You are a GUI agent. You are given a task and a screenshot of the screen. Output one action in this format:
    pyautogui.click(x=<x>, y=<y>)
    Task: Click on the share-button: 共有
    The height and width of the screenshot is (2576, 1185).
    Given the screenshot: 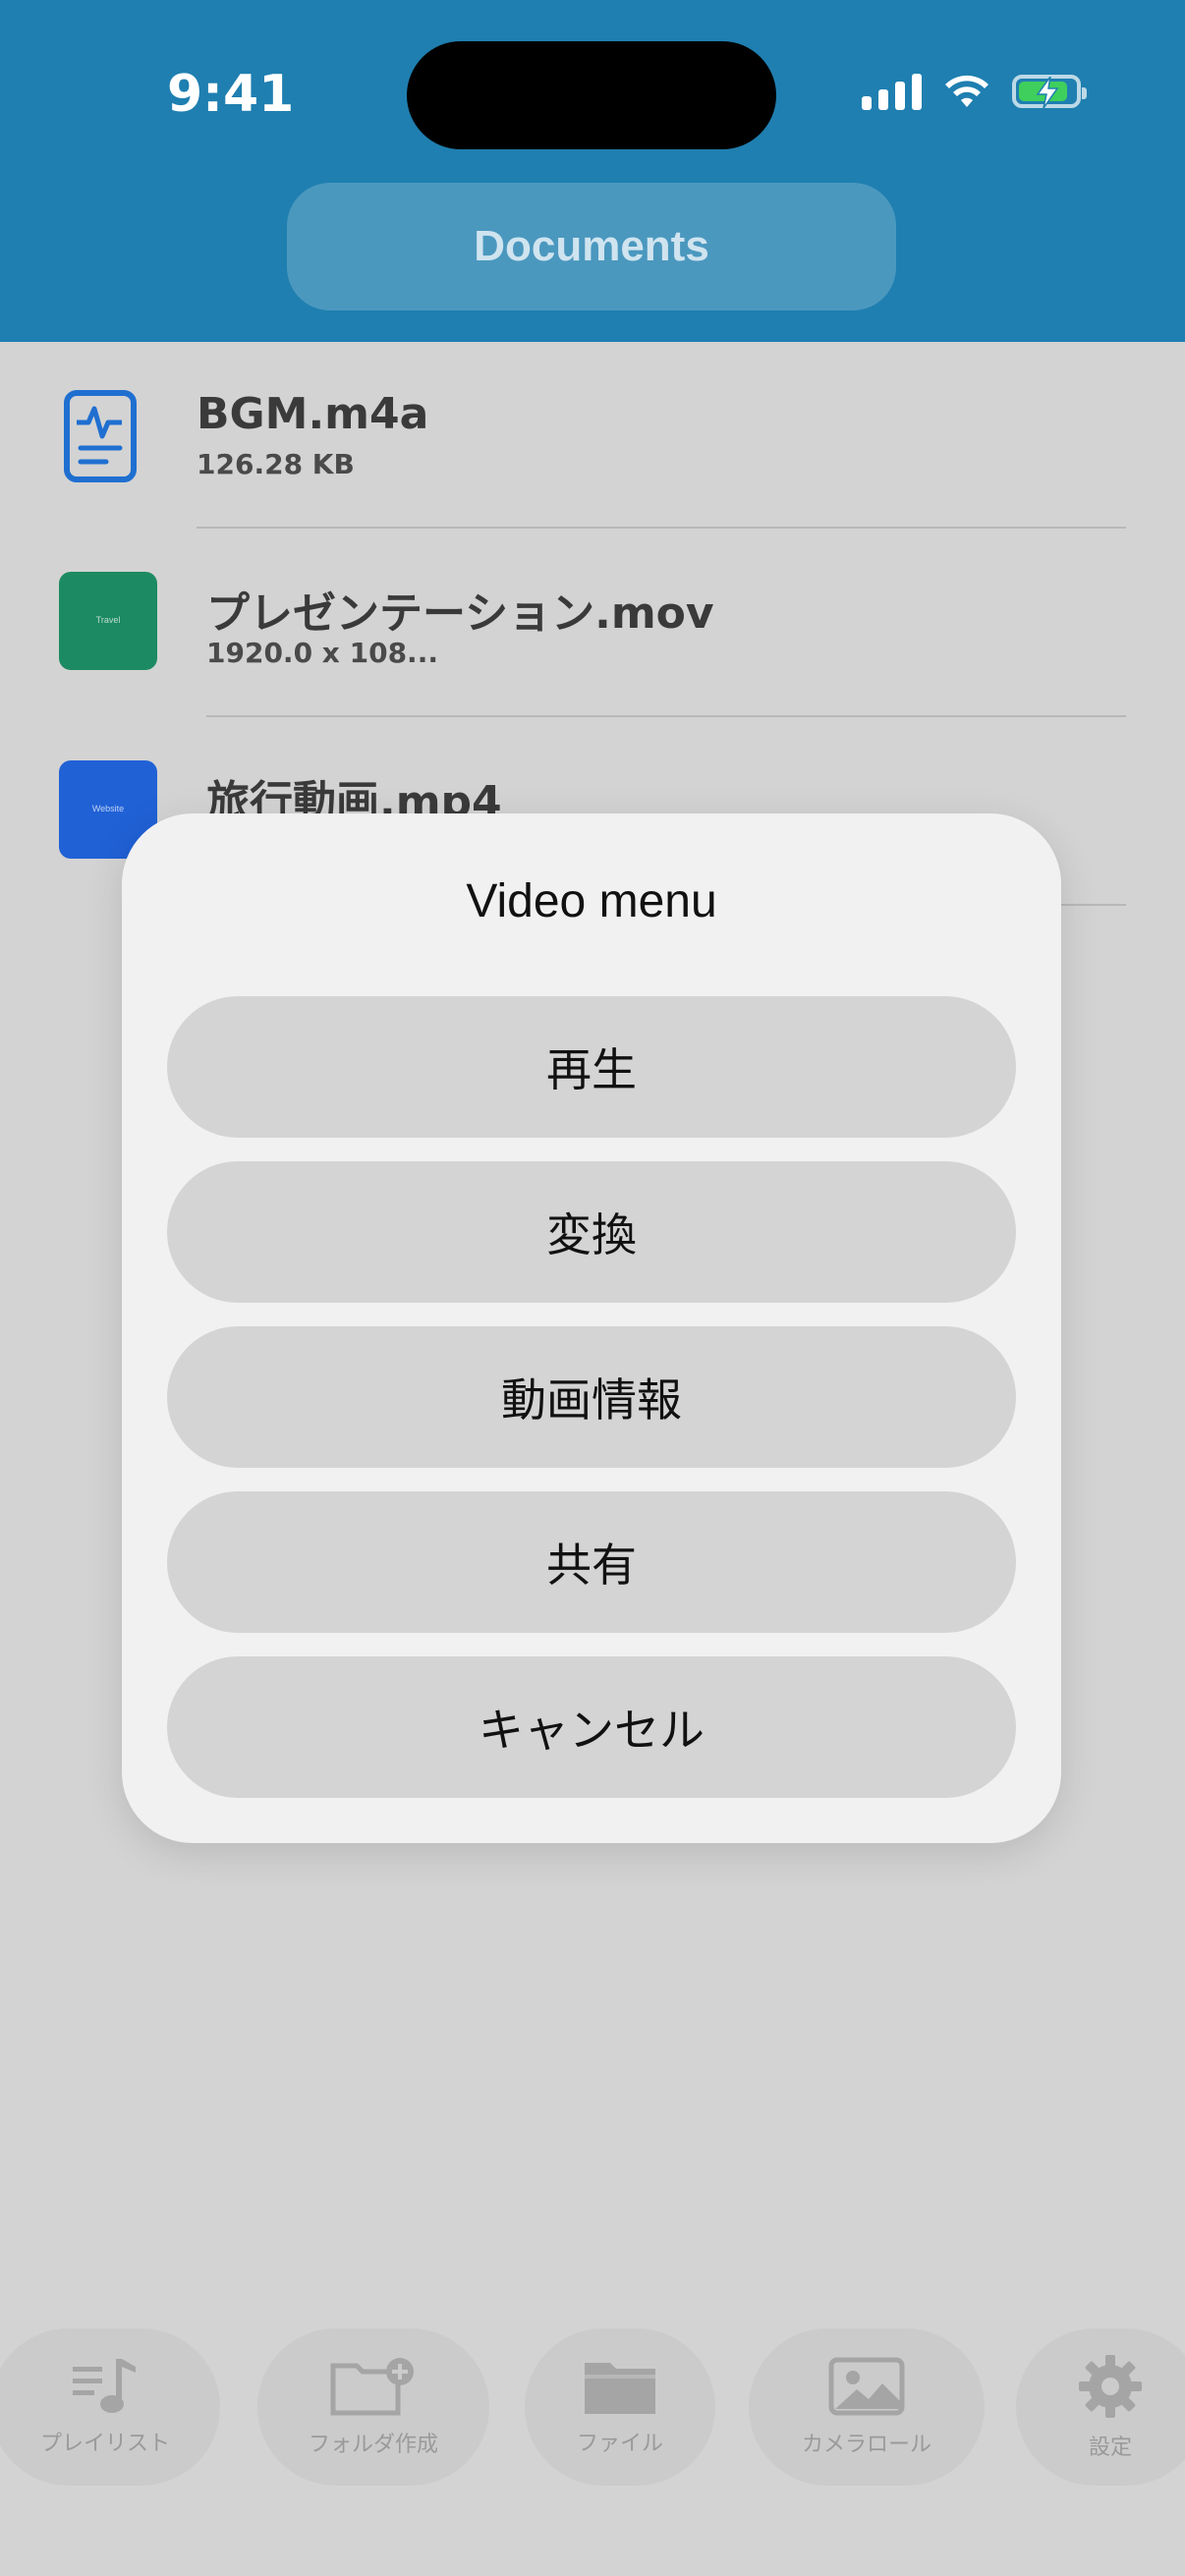 What is the action you would take?
    pyautogui.click(x=592, y=1562)
    